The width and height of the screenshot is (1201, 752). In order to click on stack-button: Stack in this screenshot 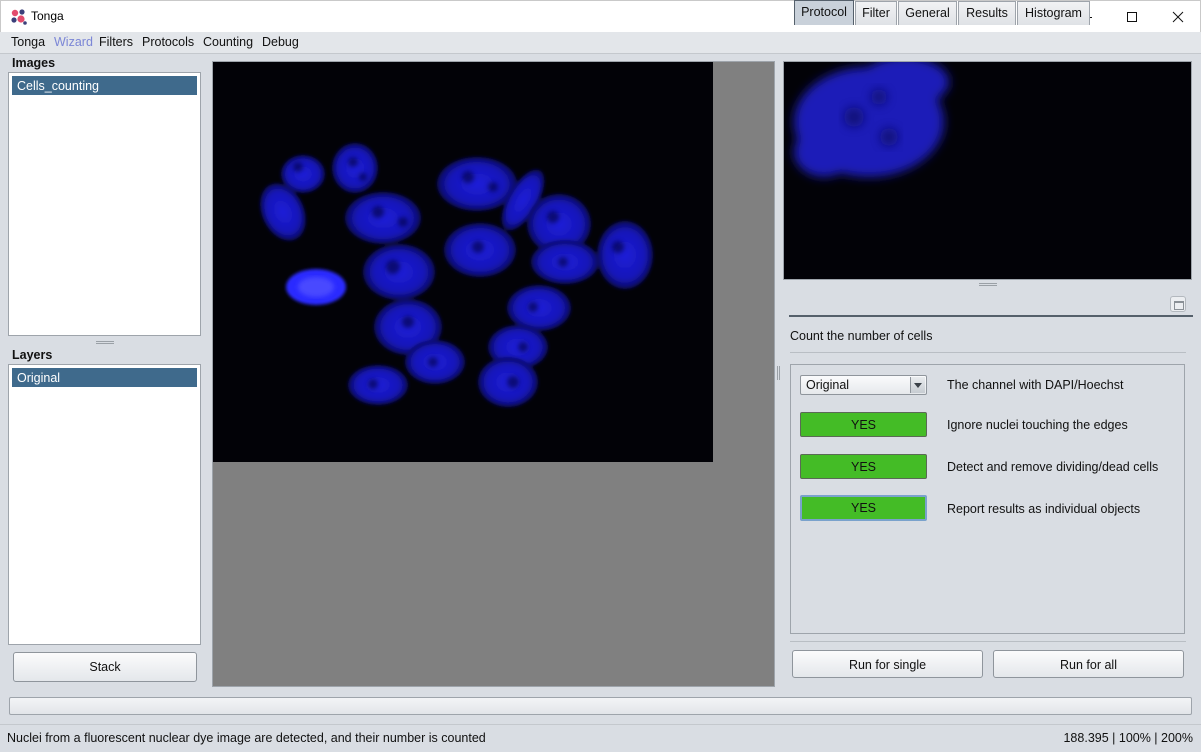, I will do `click(105, 667)`.